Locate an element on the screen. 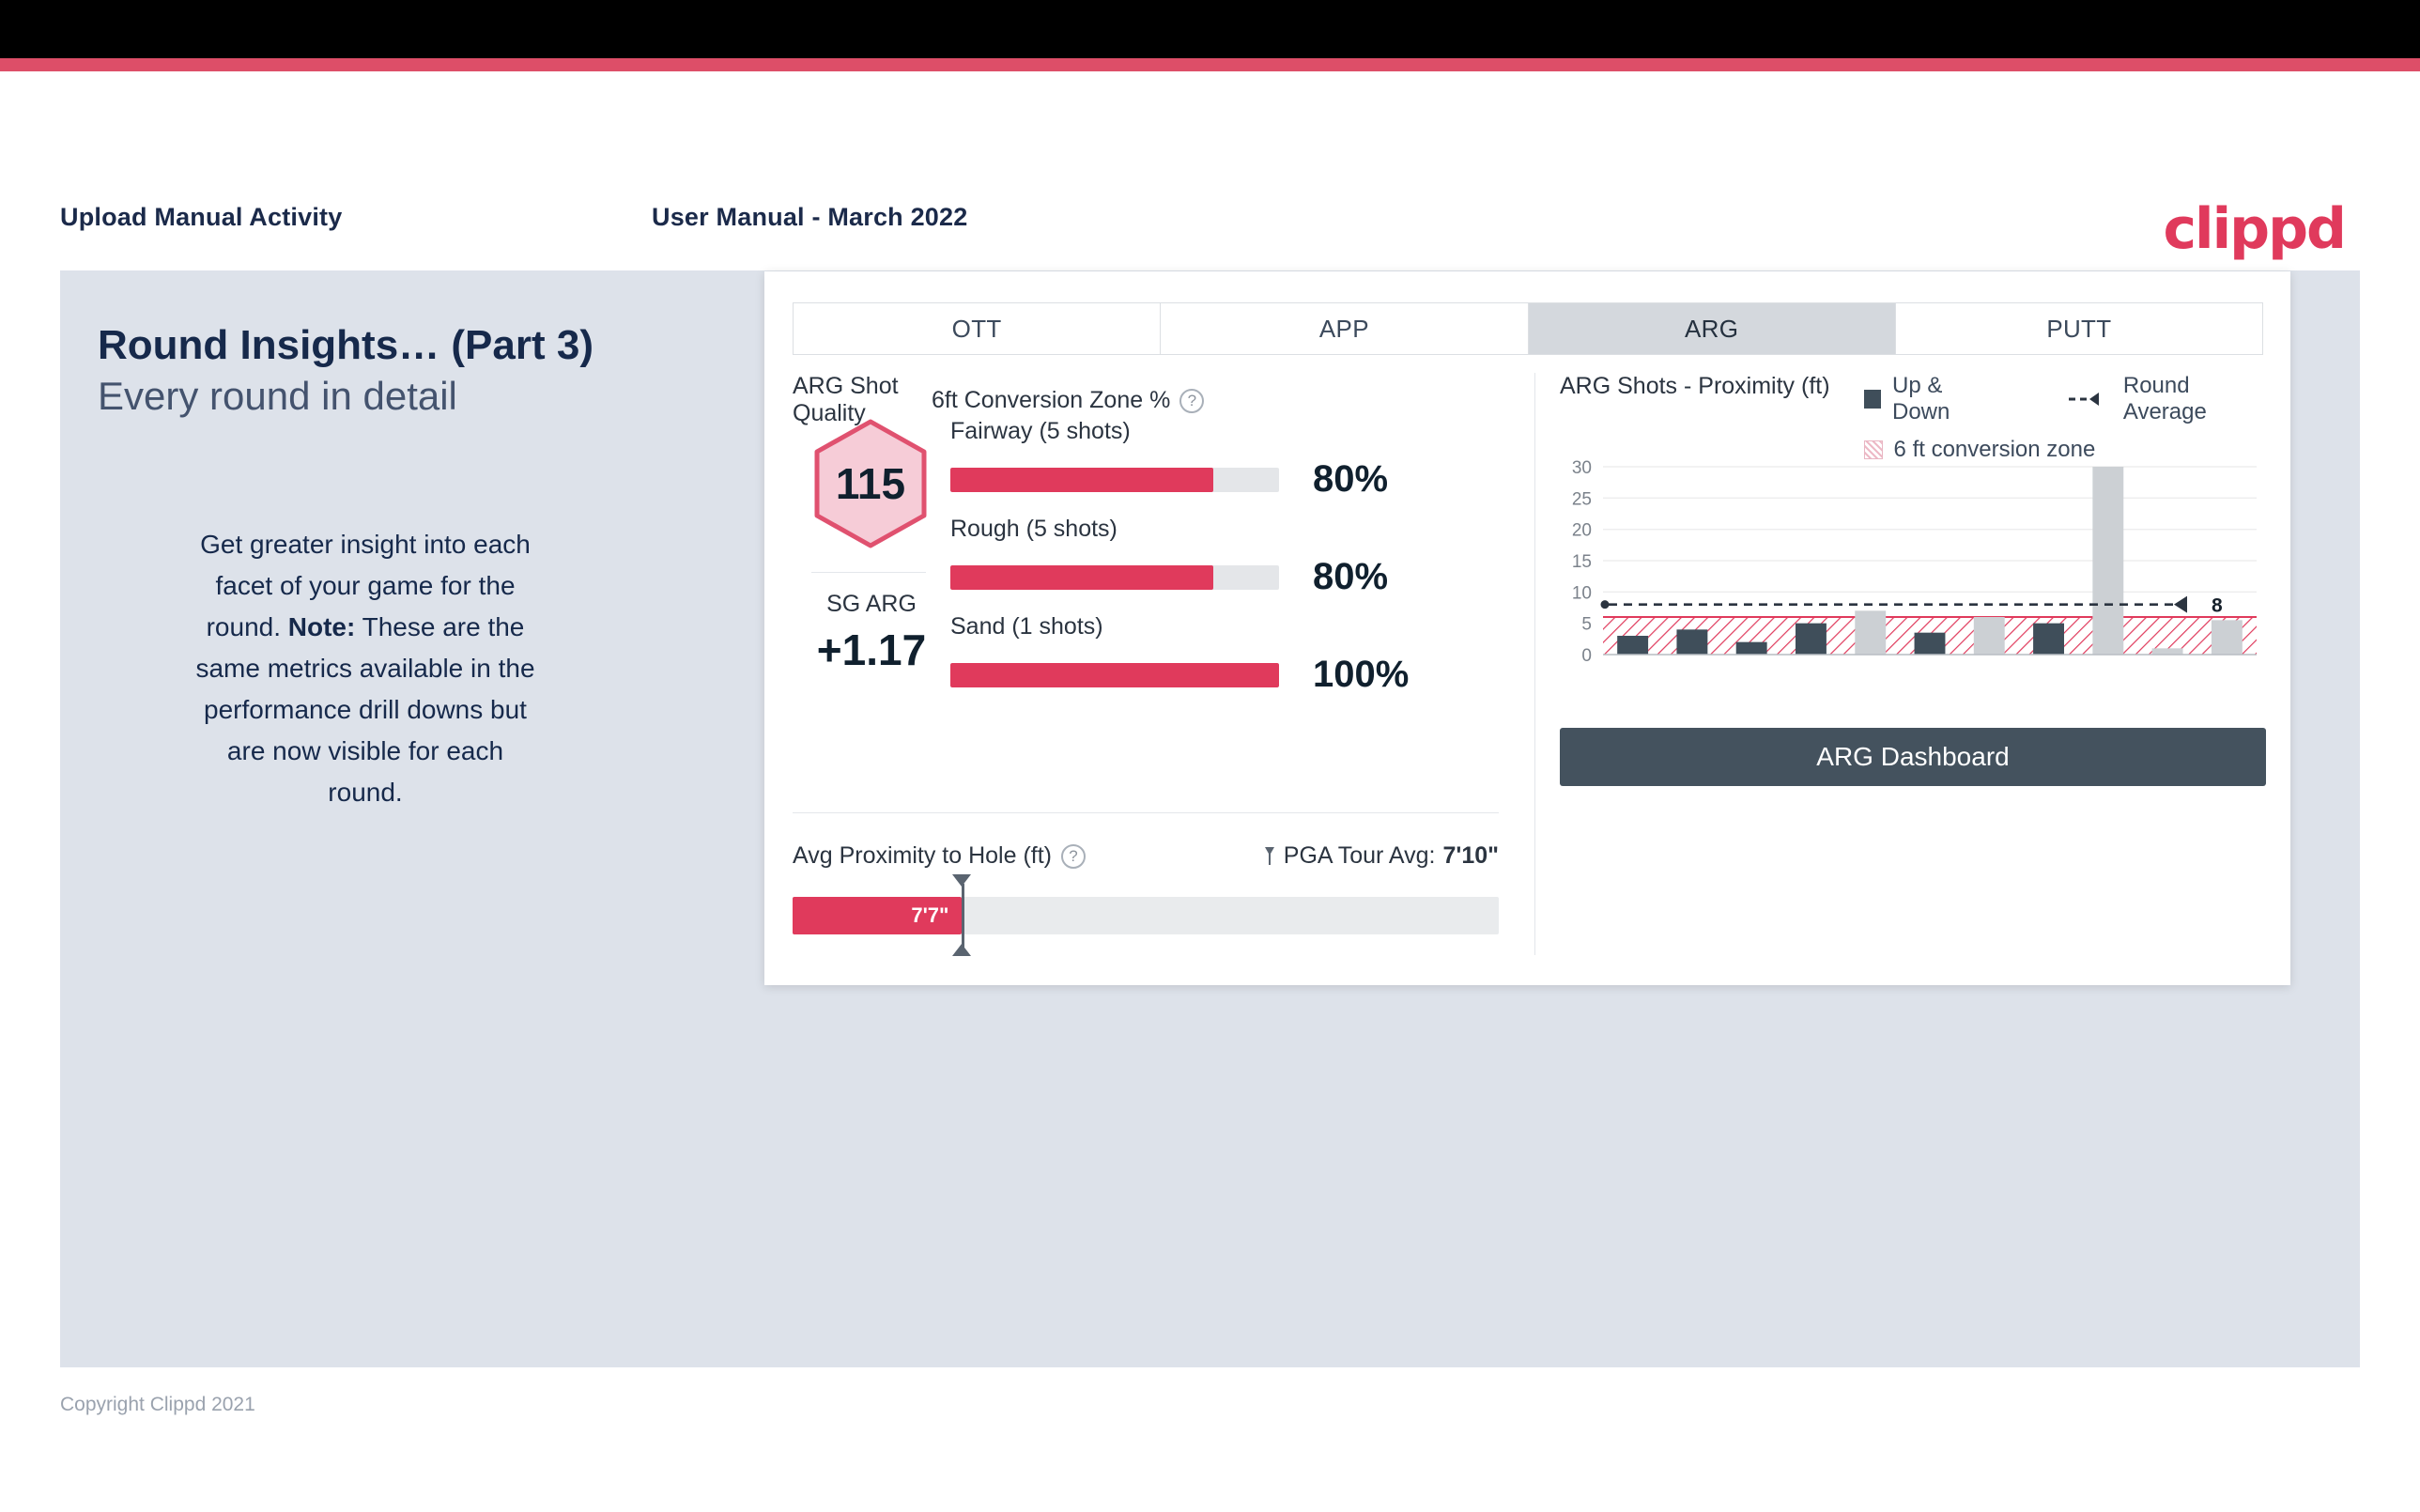  sg-arg-label: SG ARG is located at coordinates (871, 604).